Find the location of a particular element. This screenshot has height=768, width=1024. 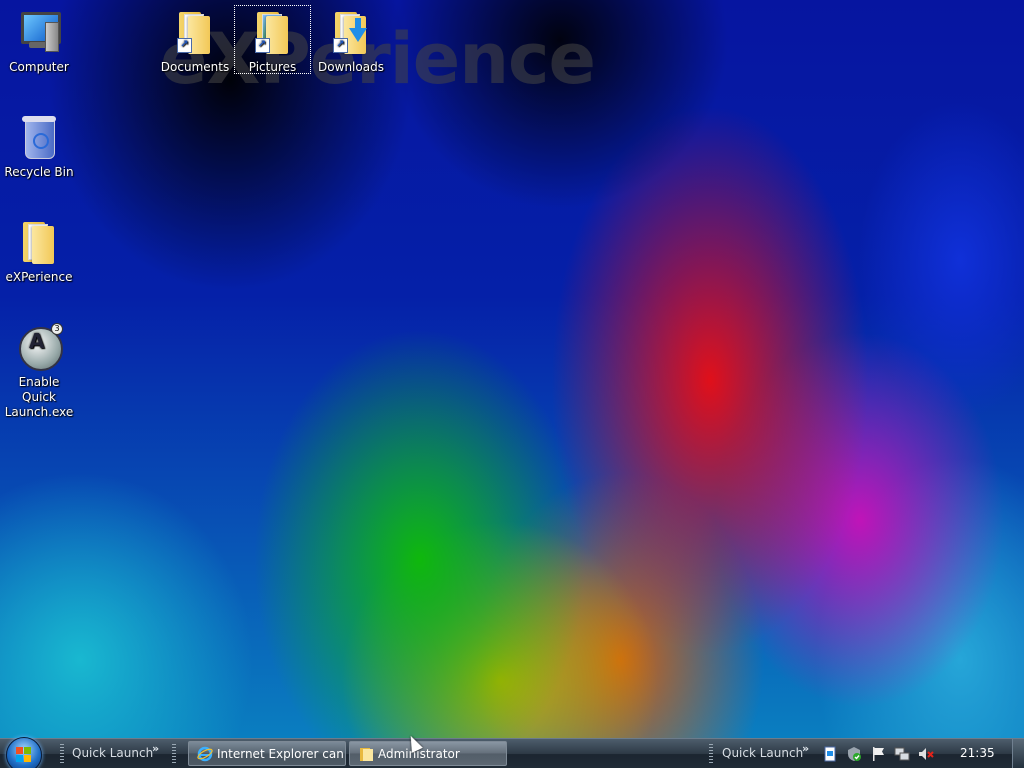

desktop-icon-downloads: ↗ Downloads is located at coordinates (351, 41).